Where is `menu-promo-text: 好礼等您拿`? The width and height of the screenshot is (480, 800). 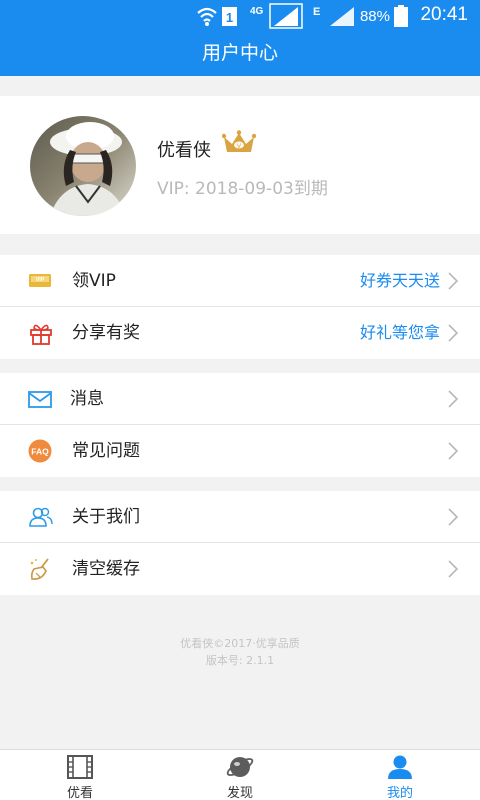 menu-promo-text: 好礼等您拿 is located at coordinates (399, 332).